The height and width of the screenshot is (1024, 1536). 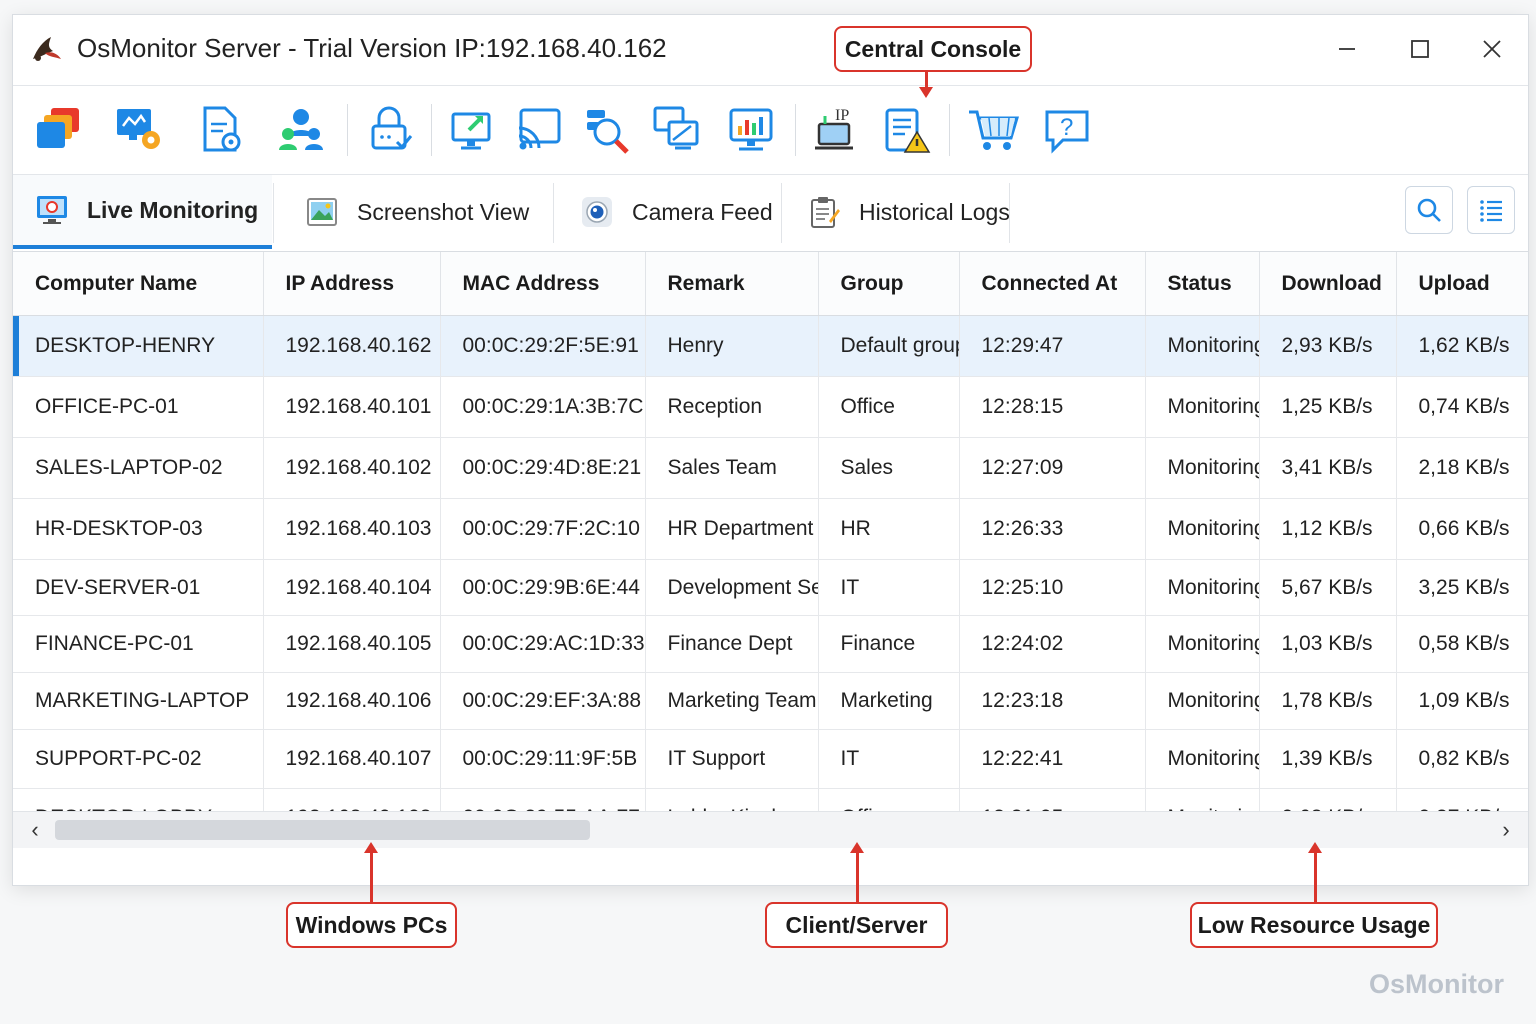 What do you see at coordinates (543, 284) in the screenshot?
I see `column-header: MAC Address` at bounding box center [543, 284].